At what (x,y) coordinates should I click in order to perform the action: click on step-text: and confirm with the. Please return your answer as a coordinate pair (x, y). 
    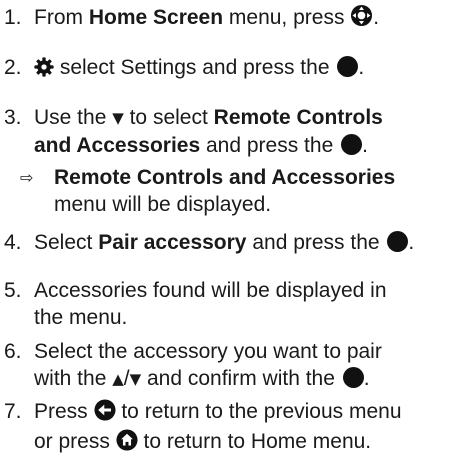
    Looking at the image, I should click on (241, 378).